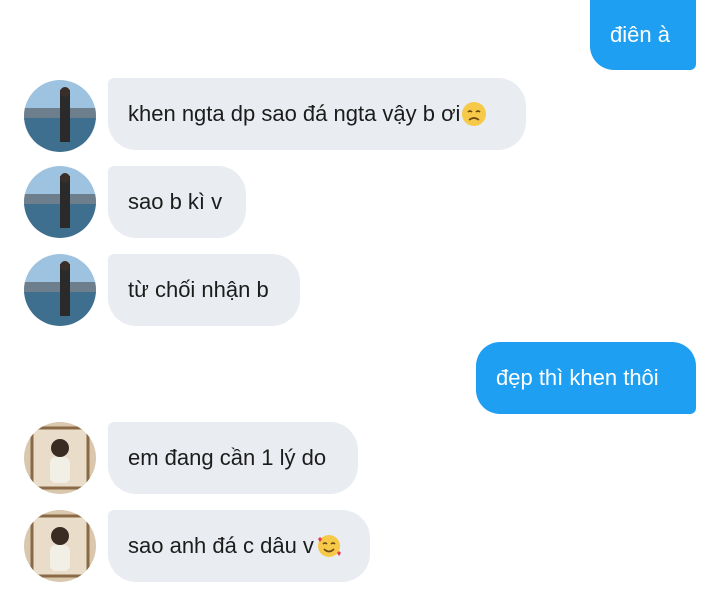  What do you see at coordinates (221, 545) in the screenshot?
I see `message-text: sao anh đá c dâu v` at bounding box center [221, 545].